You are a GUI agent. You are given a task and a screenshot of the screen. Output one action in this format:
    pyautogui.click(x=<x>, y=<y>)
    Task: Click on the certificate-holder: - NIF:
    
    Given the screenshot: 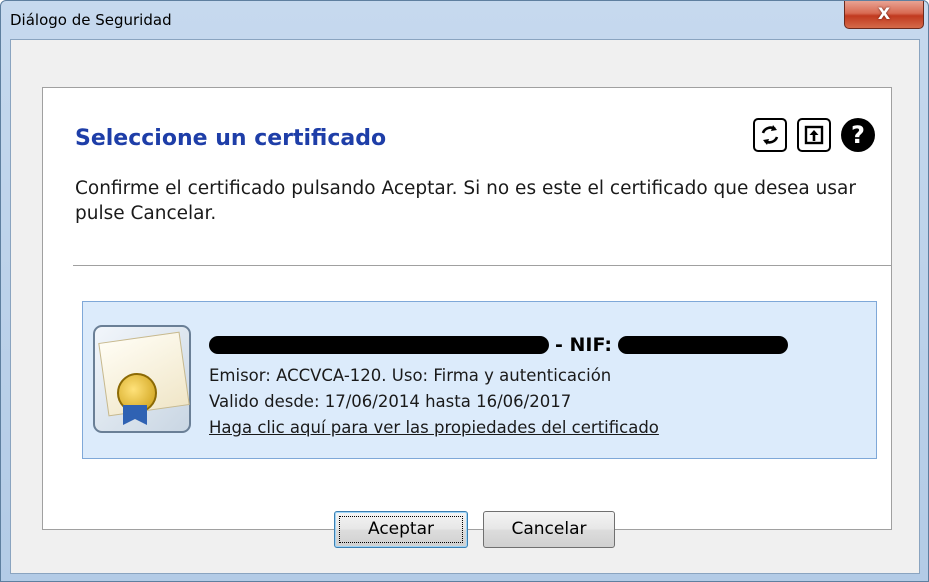 What is the action you would take?
    pyautogui.click(x=499, y=345)
    